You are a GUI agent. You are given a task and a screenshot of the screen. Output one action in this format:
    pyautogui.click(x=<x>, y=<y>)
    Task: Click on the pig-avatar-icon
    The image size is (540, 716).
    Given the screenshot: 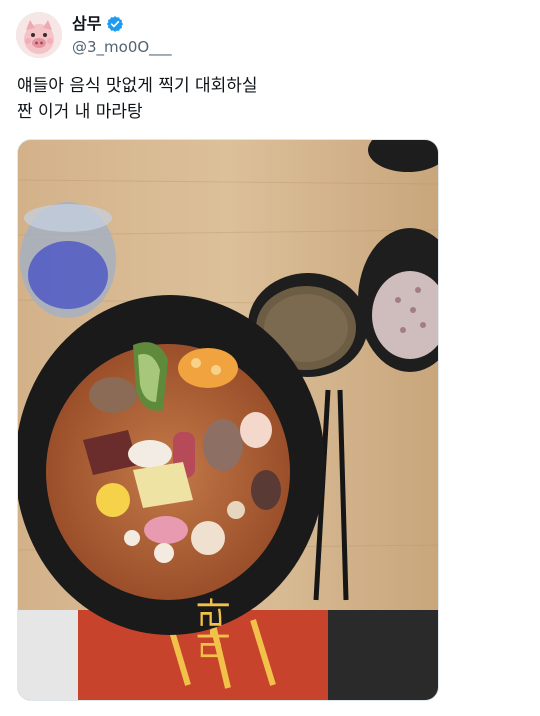 What is the action you would take?
    pyautogui.click(x=39, y=35)
    